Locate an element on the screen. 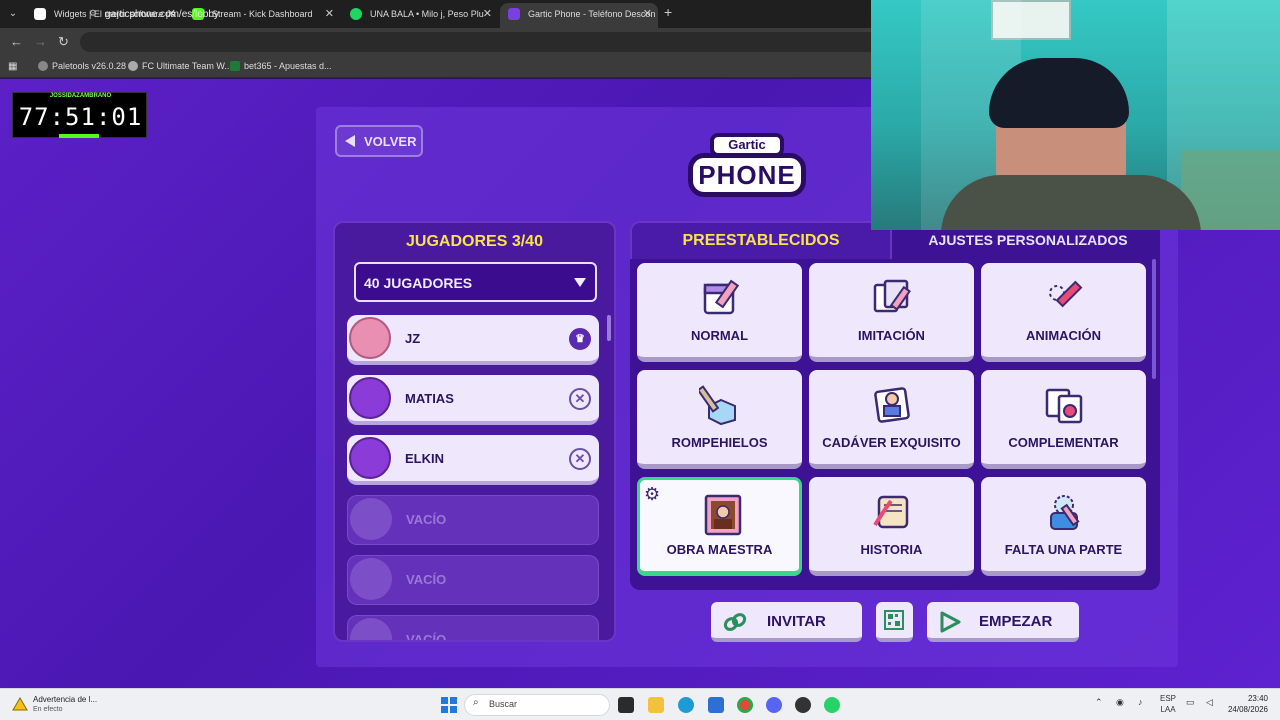 The height and width of the screenshot is (720, 1280). mode-card-story: HISTORIA is located at coordinates (891, 526).